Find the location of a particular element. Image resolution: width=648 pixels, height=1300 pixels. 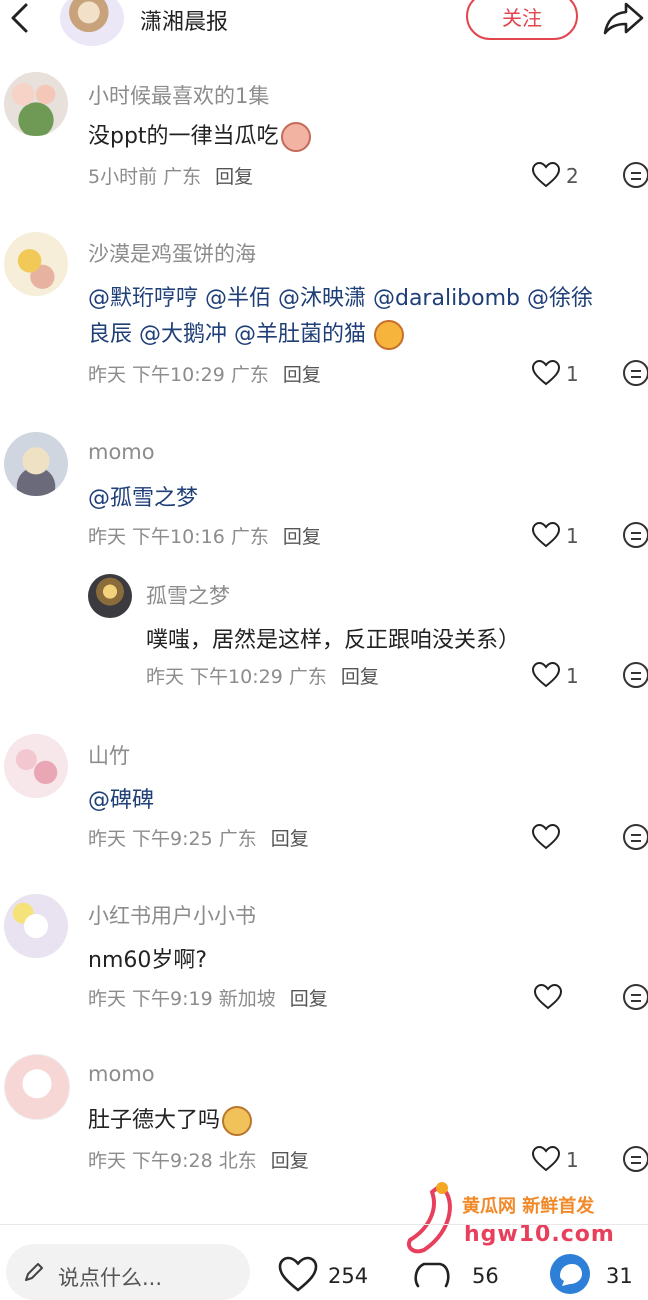

comment-author: 小红书用户小小书 is located at coordinates (172, 915).